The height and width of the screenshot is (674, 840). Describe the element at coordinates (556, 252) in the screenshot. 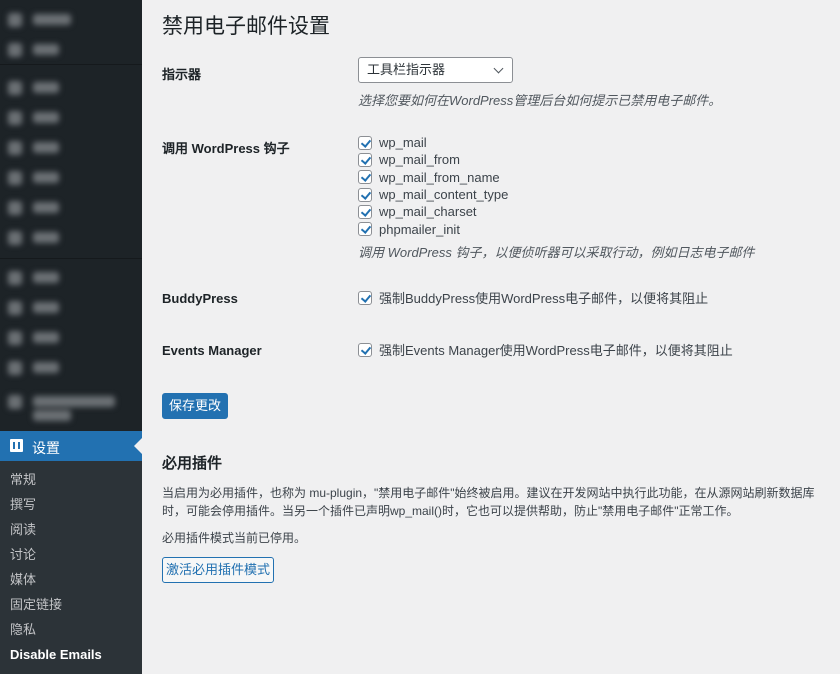

I see `hooks-description: 调用 WordPress 钩子，以便侦听器可以采取行动，例如日志电子邮件` at that location.